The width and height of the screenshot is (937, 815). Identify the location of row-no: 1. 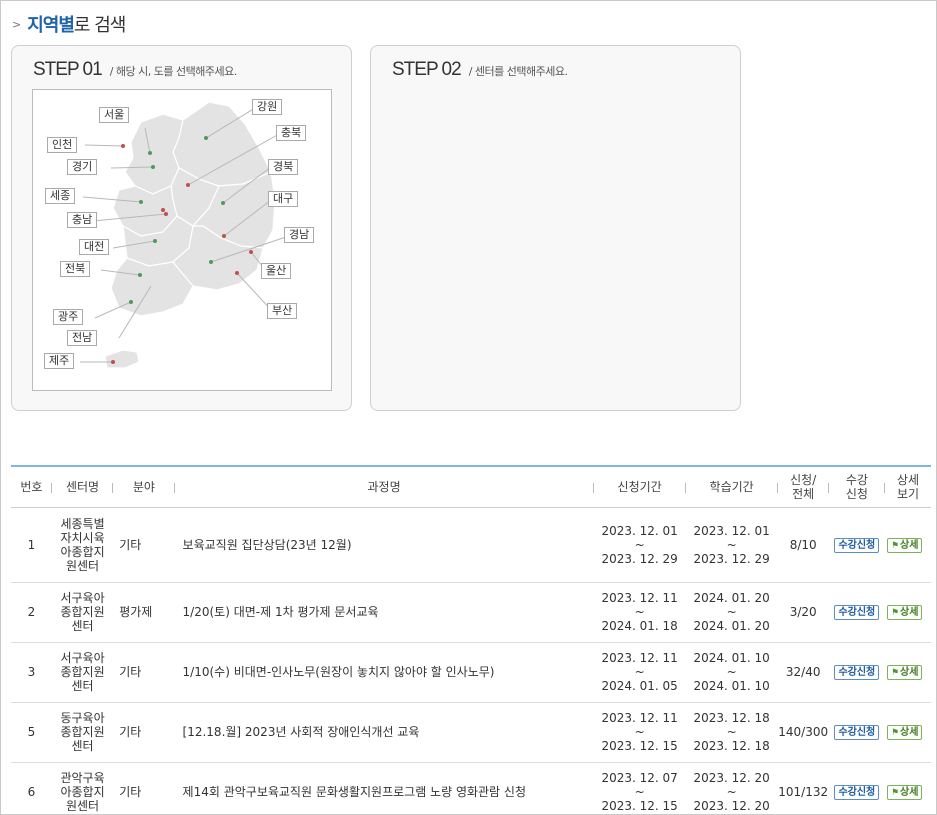
(31, 545).